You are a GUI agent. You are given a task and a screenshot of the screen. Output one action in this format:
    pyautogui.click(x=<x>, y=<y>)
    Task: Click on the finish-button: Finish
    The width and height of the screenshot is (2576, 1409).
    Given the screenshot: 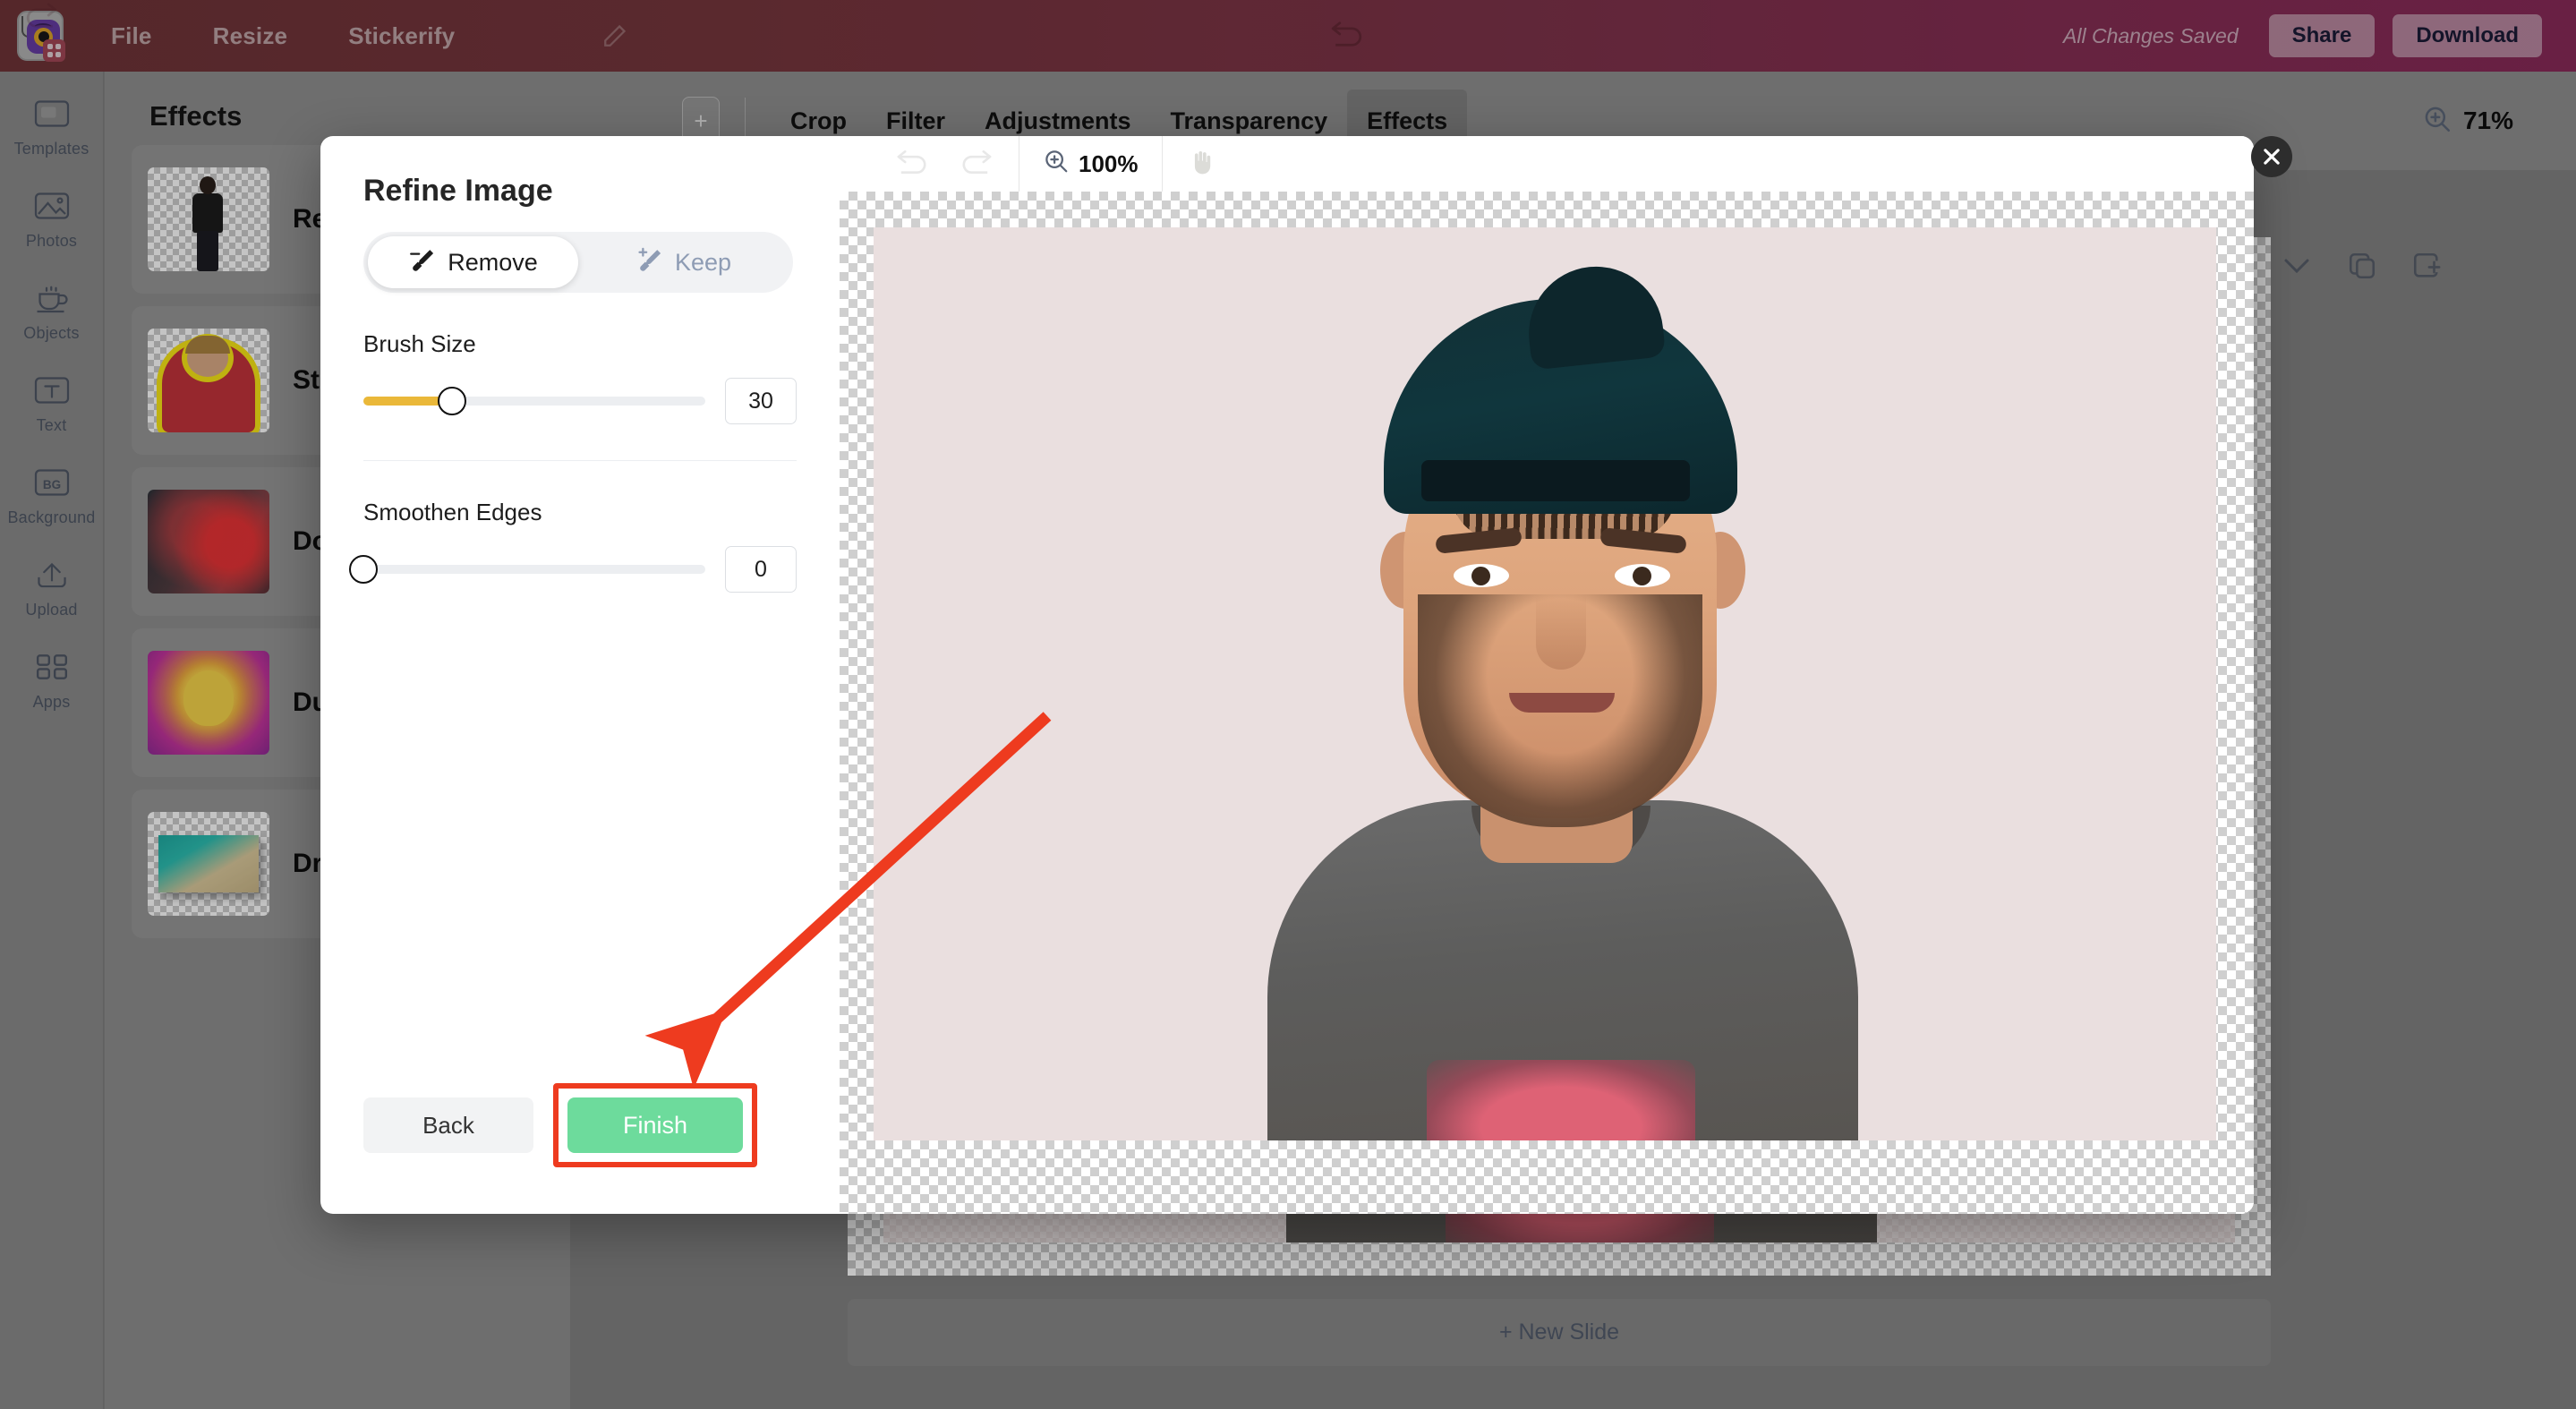 What is the action you would take?
    pyautogui.click(x=655, y=1125)
    